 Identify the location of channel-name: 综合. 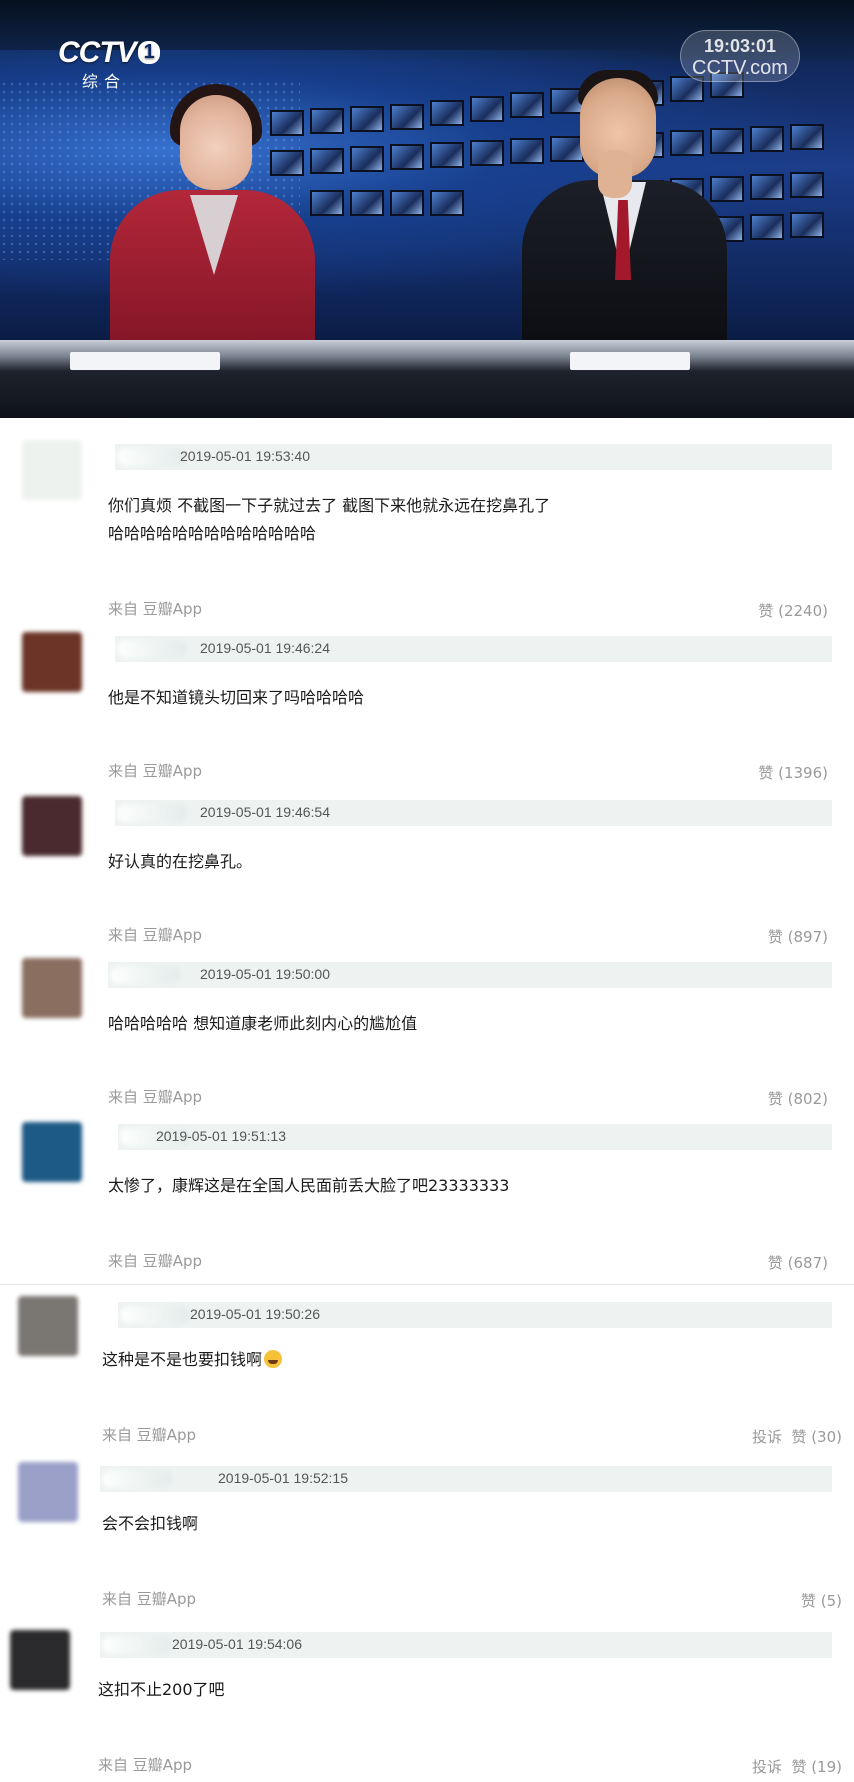
(104, 81).